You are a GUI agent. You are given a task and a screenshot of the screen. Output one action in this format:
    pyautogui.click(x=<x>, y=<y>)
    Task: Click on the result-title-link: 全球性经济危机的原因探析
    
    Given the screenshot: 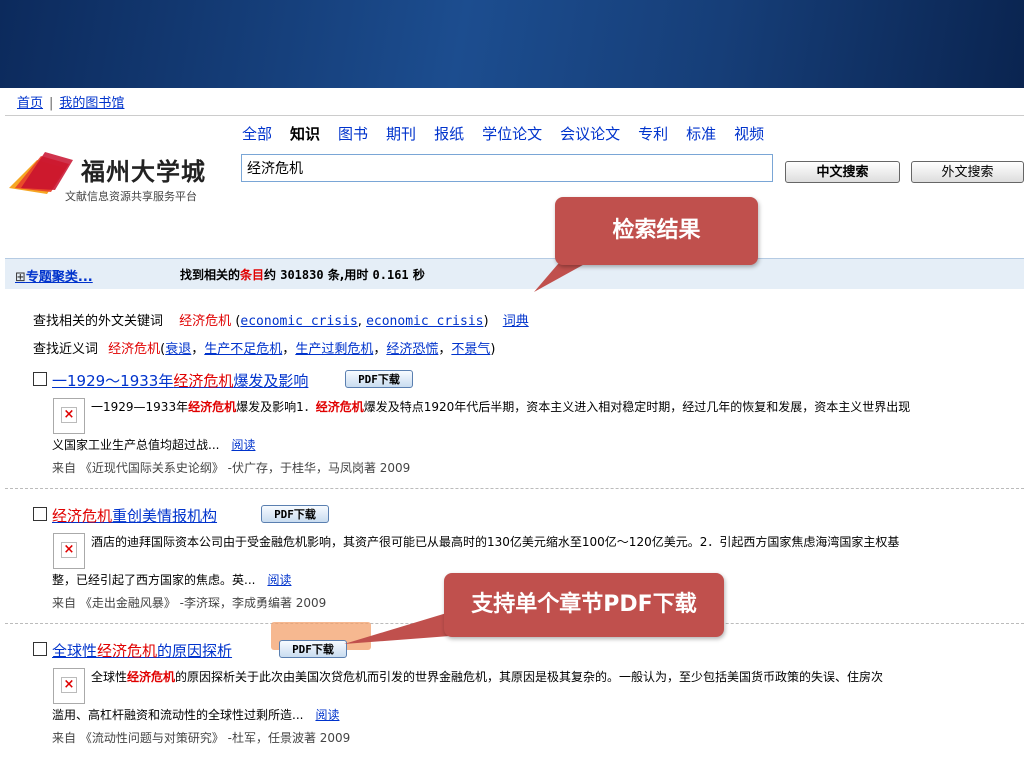 What is the action you would take?
    pyautogui.click(x=142, y=650)
    